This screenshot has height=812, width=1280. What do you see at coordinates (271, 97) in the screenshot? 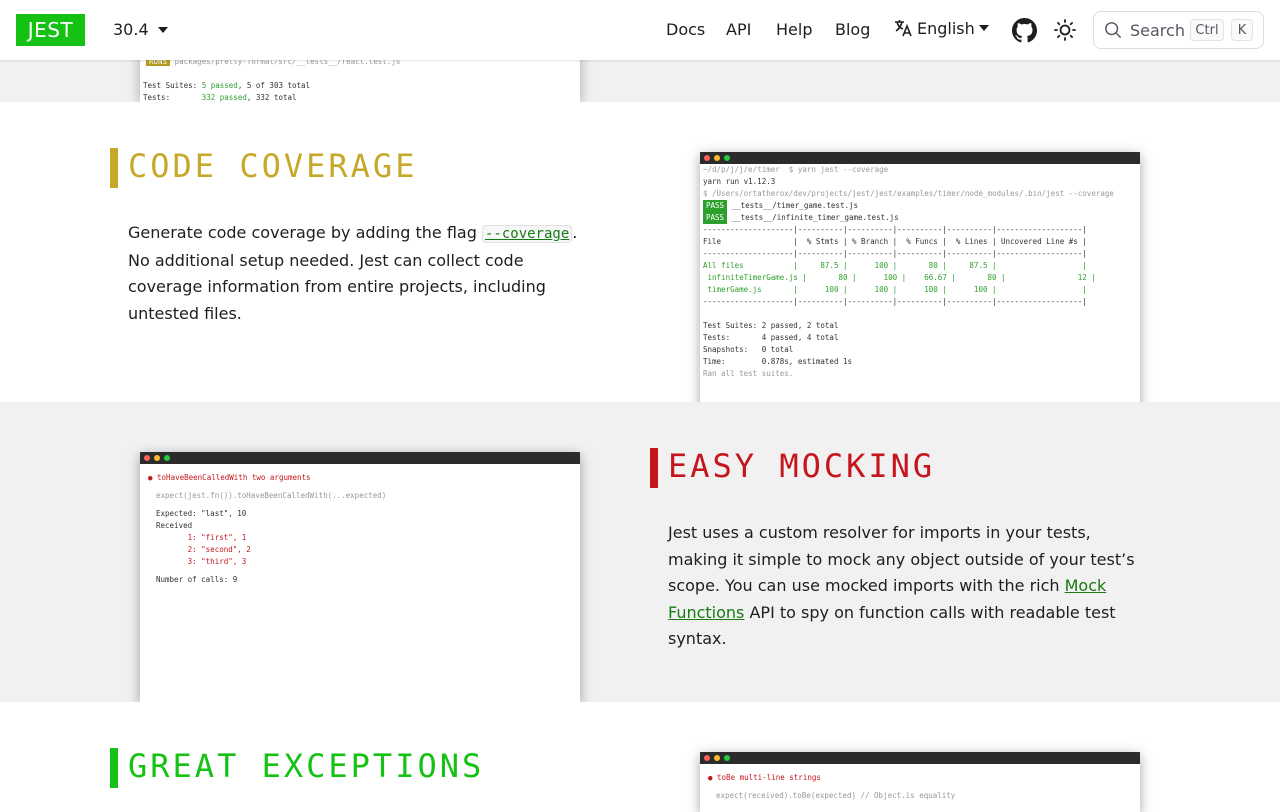
I see `tests-rest: , 332 total` at bounding box center [271, 97].